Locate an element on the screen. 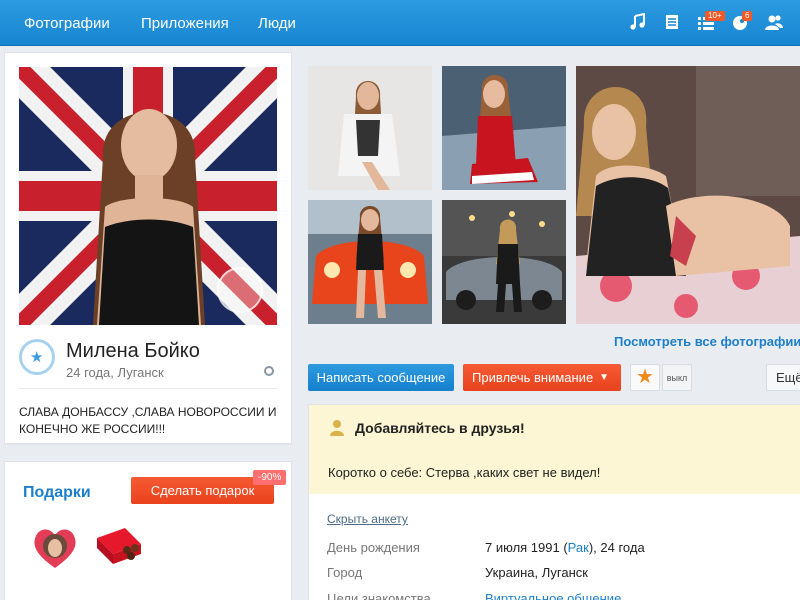  guests-badge: 6 is located at coordinates (747, 16).